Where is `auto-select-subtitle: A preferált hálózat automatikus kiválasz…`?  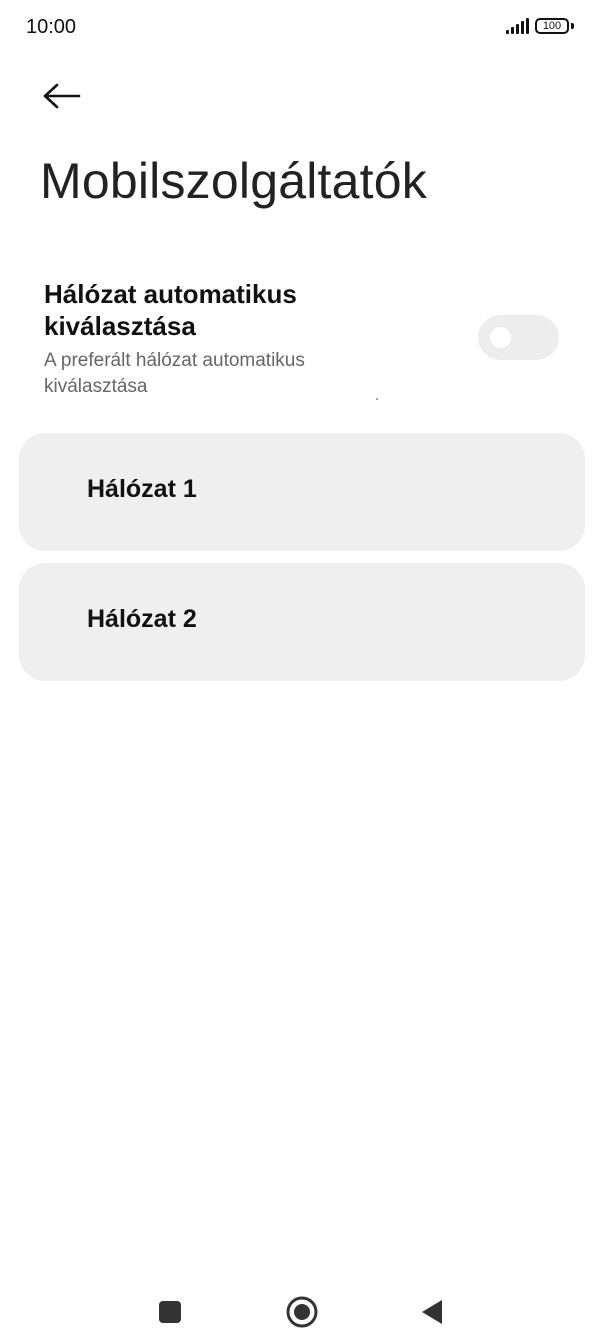 auto-select-subtitle: A preferált hálózat automatikus kiválasz… is located at coordinates (174, 373).